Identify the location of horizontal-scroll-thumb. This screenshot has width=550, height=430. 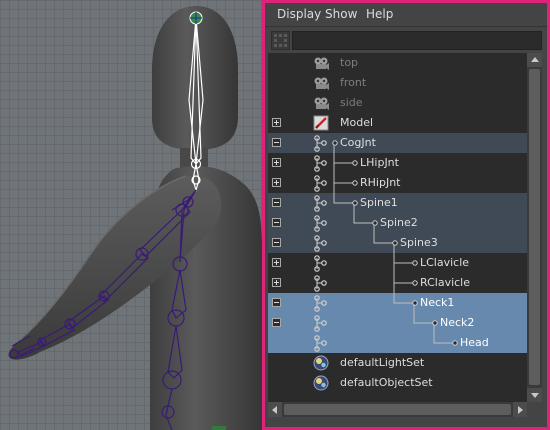
(397, 409).